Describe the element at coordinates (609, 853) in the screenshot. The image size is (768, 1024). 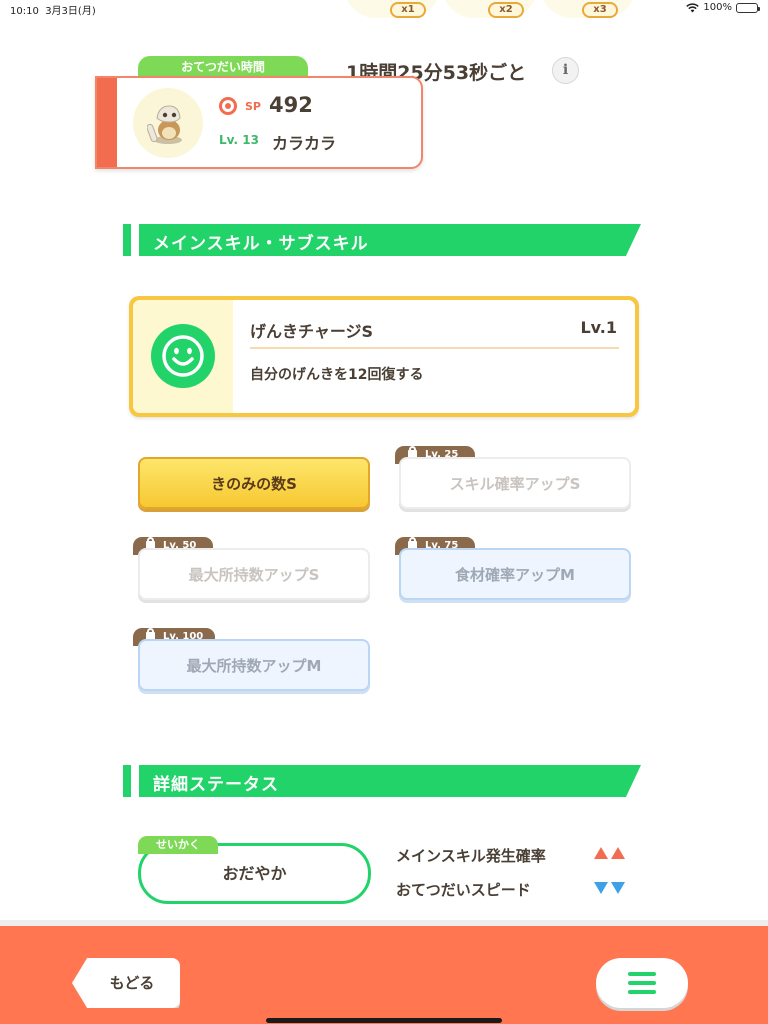
I see `up-arrows` at that location.